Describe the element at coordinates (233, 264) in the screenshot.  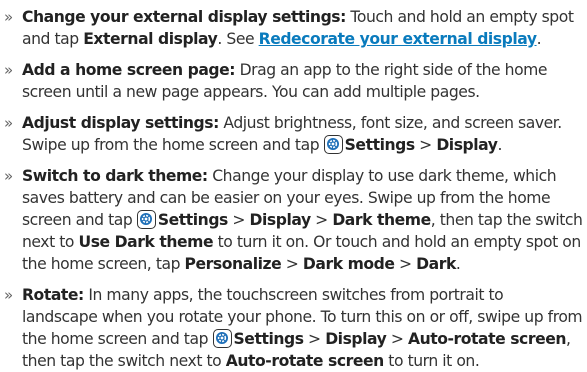
I see `bold-term: Personalize` at that location.